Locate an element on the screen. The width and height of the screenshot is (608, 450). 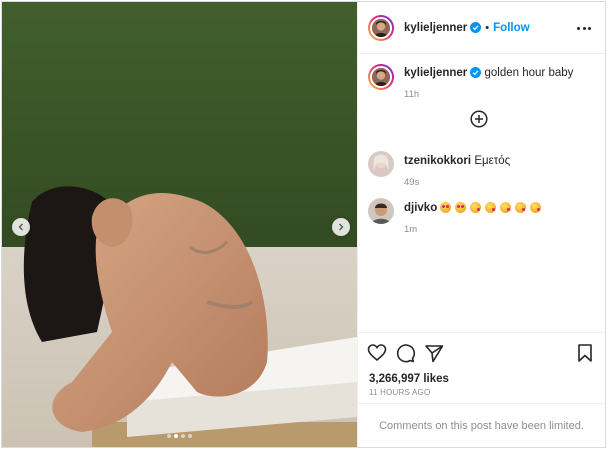
comment-age: 1m is located at coordinates (411, 229).